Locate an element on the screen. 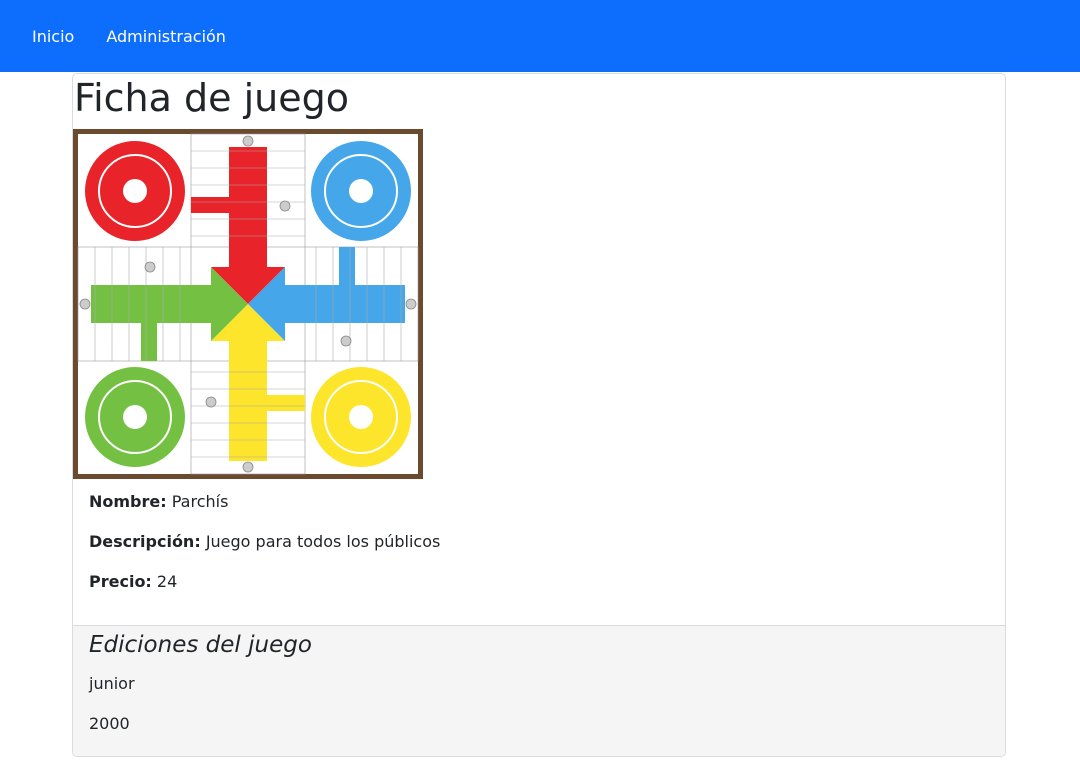 The image size is (1080, 764). nav-link-inicio: Inicio is located at coordinates (53, 36).